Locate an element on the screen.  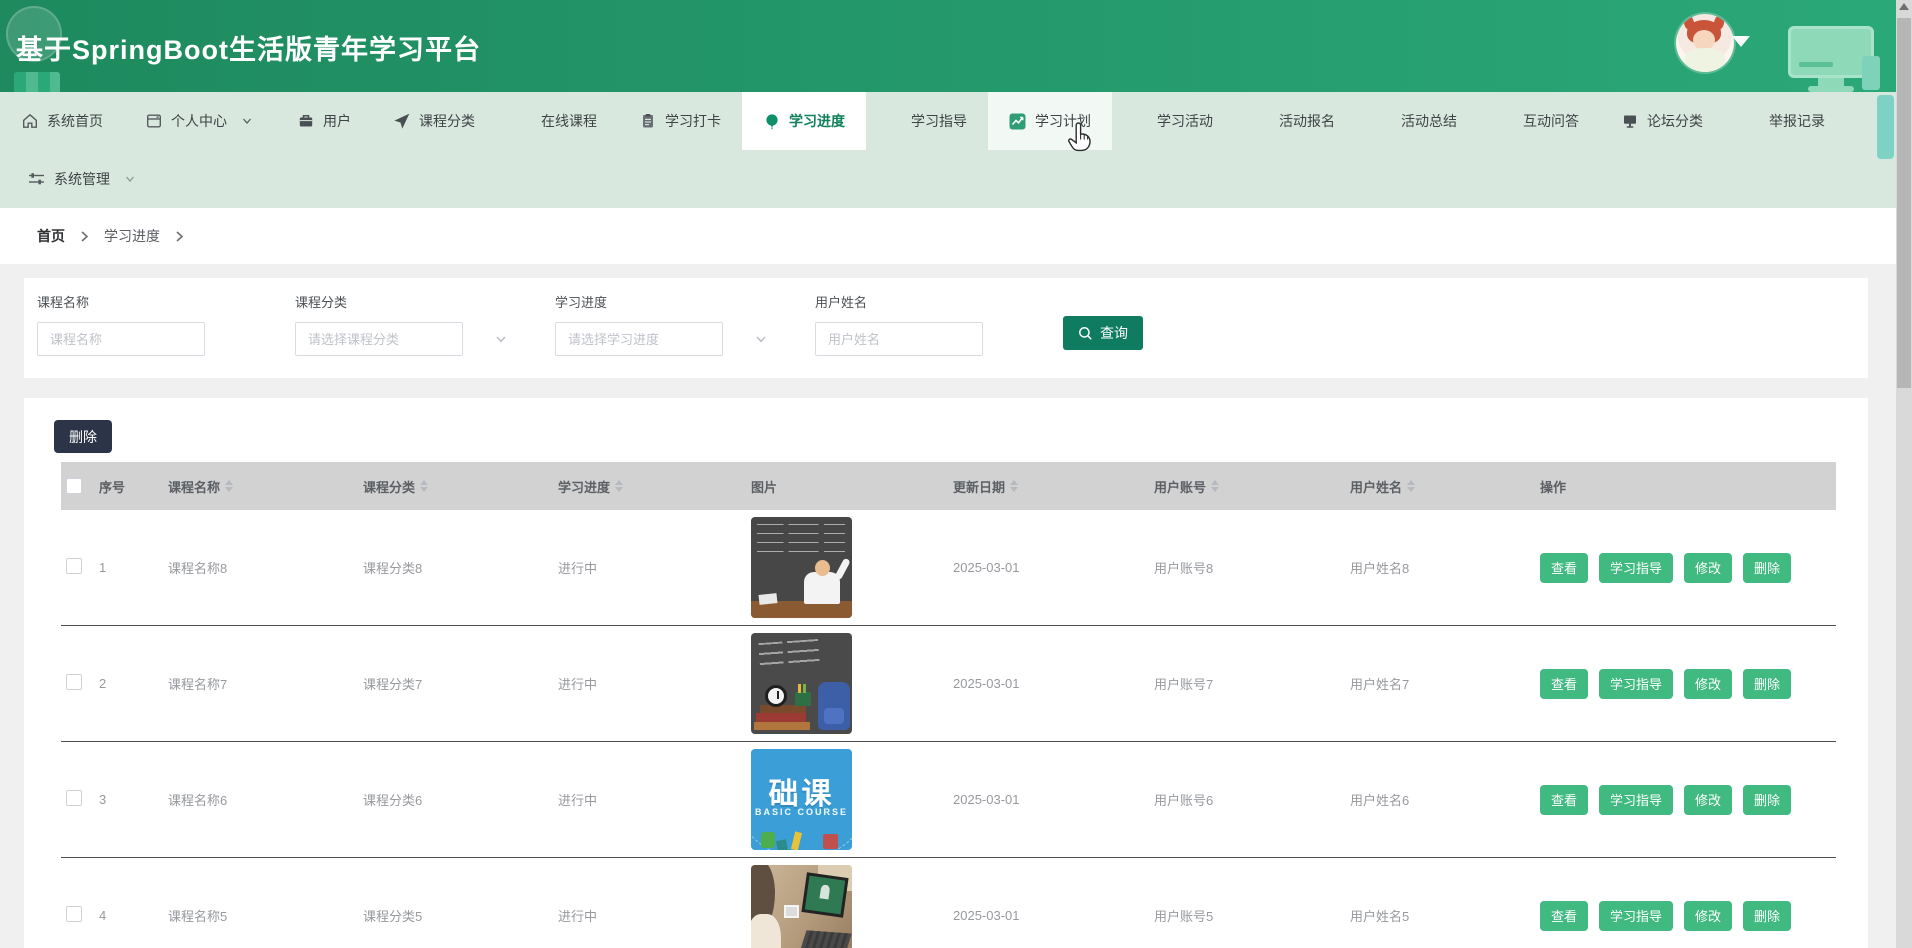
nav-item-report-records: 举报记录 is located at coordinates (1785, 121).